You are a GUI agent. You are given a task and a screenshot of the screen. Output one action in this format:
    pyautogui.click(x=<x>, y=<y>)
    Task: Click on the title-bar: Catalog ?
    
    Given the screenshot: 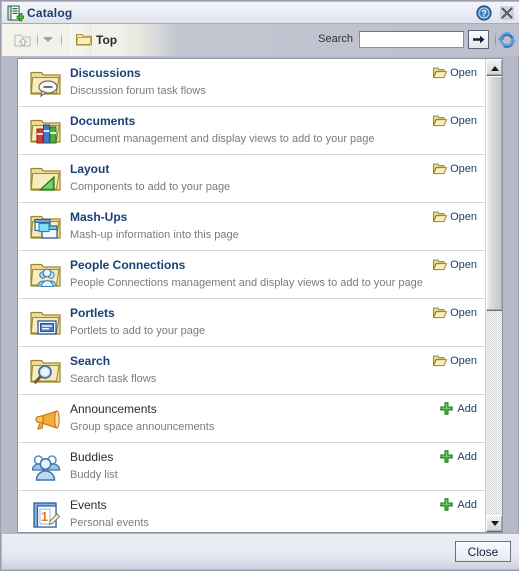 What is the action you would take?
    pyautogui.click(x=260, y=13)
    